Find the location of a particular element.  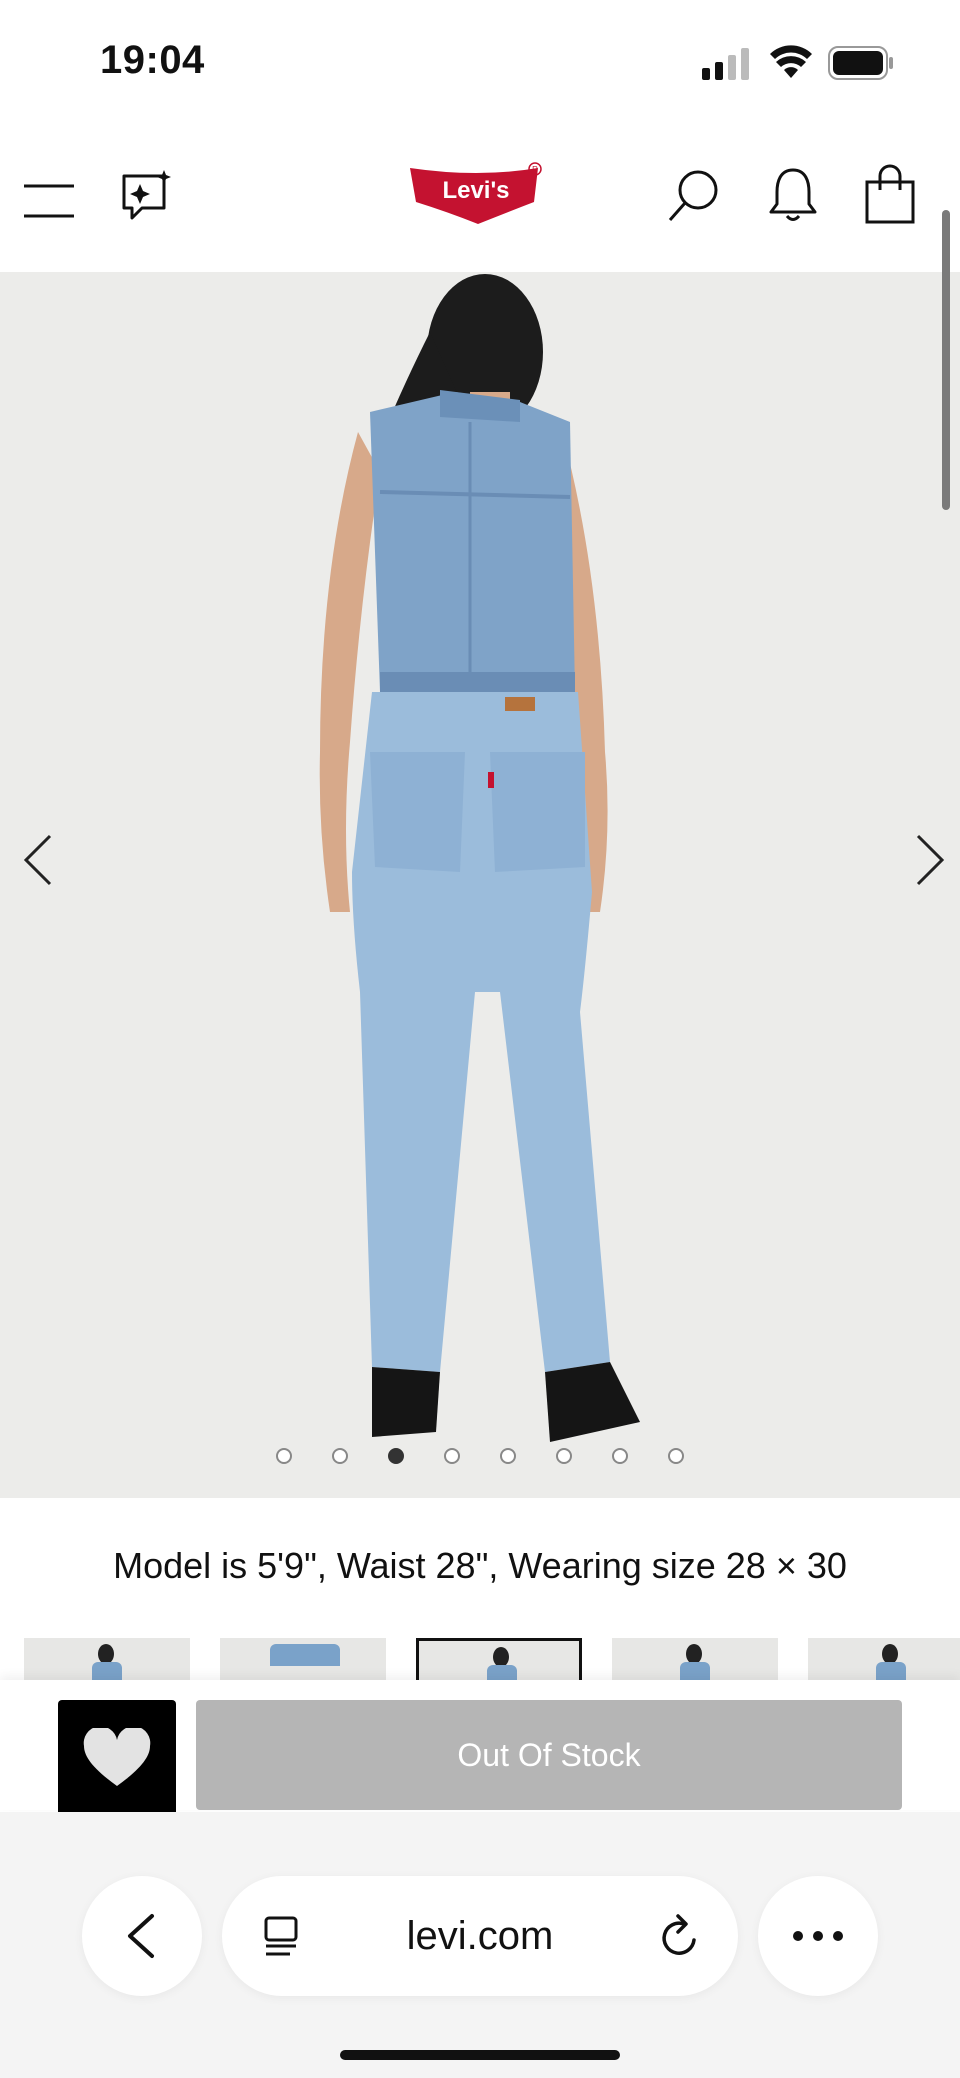

previous-image-arrow-icon is located at coordinates (38, 860).